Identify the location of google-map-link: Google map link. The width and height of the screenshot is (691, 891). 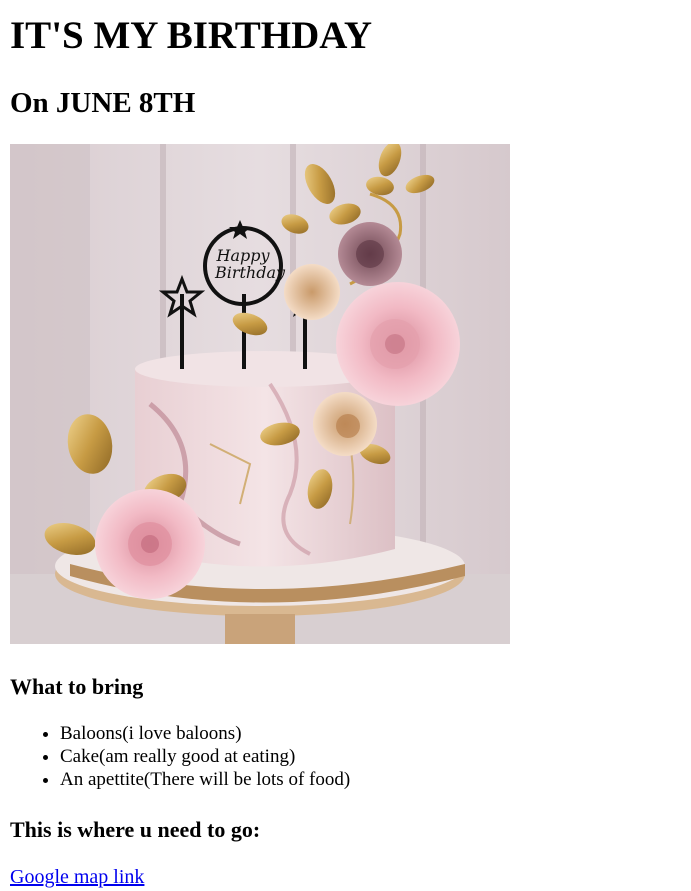
(77, 877).